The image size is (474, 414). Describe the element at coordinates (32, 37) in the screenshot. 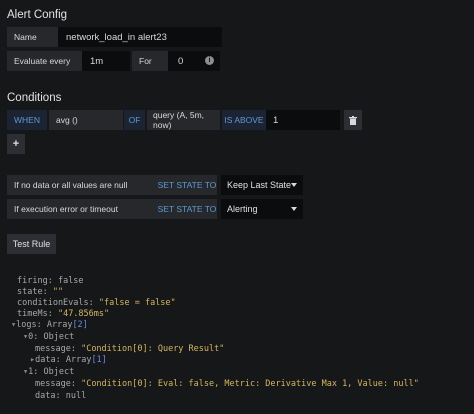

I see `name-label: Name` at that location.